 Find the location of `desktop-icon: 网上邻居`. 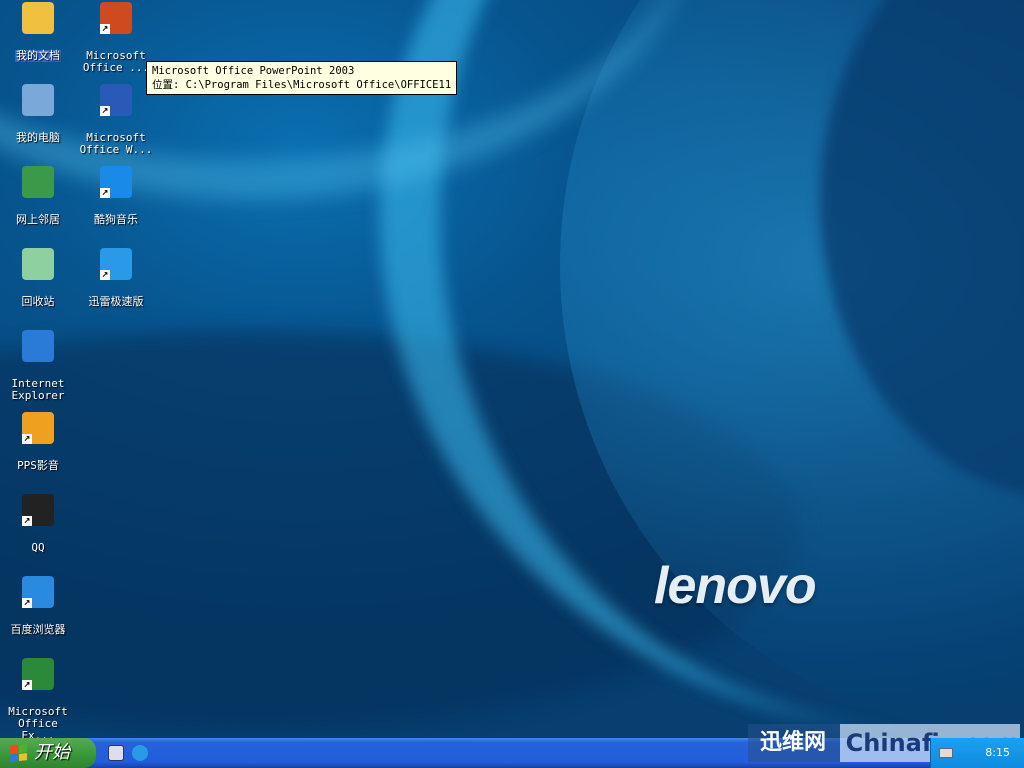

desktop-icon: 网上邻居 is located at coordinates (38, 196).